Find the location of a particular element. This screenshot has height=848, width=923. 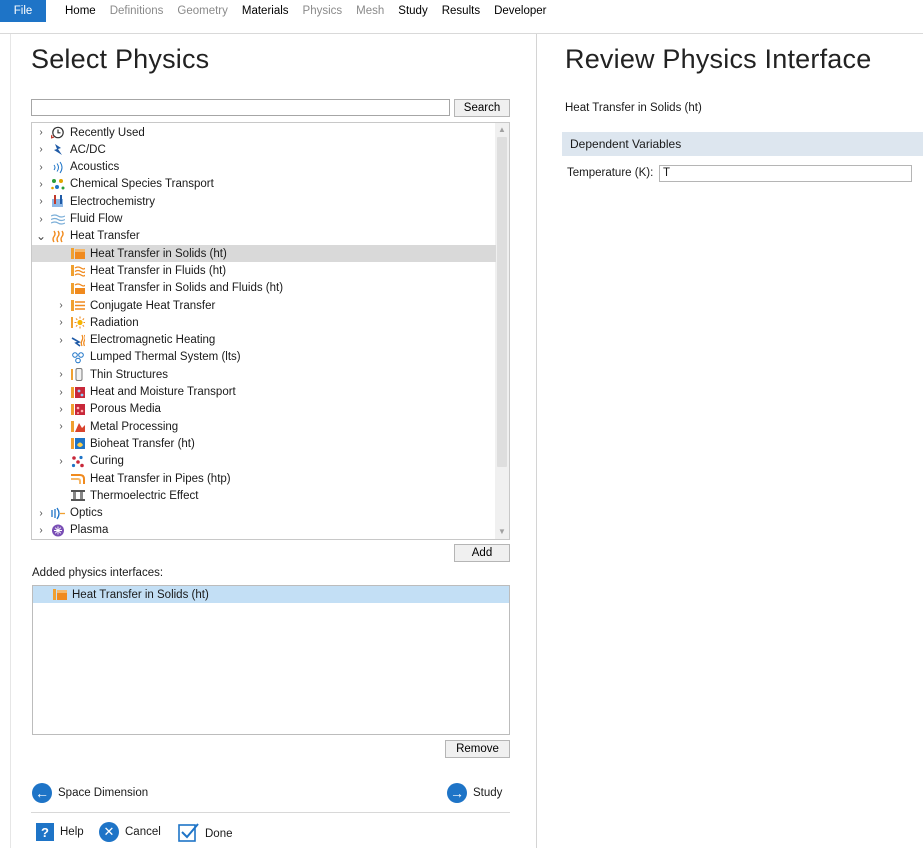

tab-study: Study is located at coordinates (412, 11).